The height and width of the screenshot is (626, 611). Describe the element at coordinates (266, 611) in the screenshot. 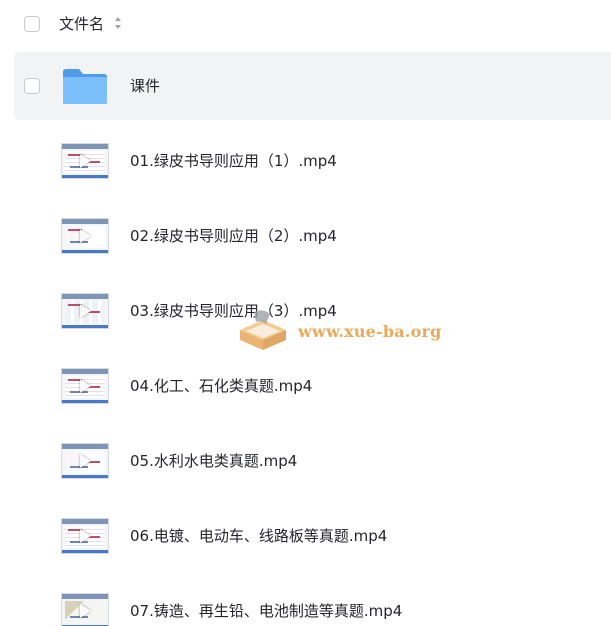

I see `file-name: 07.铸造、再生铅、电池制造等真题.mp4` at that location.